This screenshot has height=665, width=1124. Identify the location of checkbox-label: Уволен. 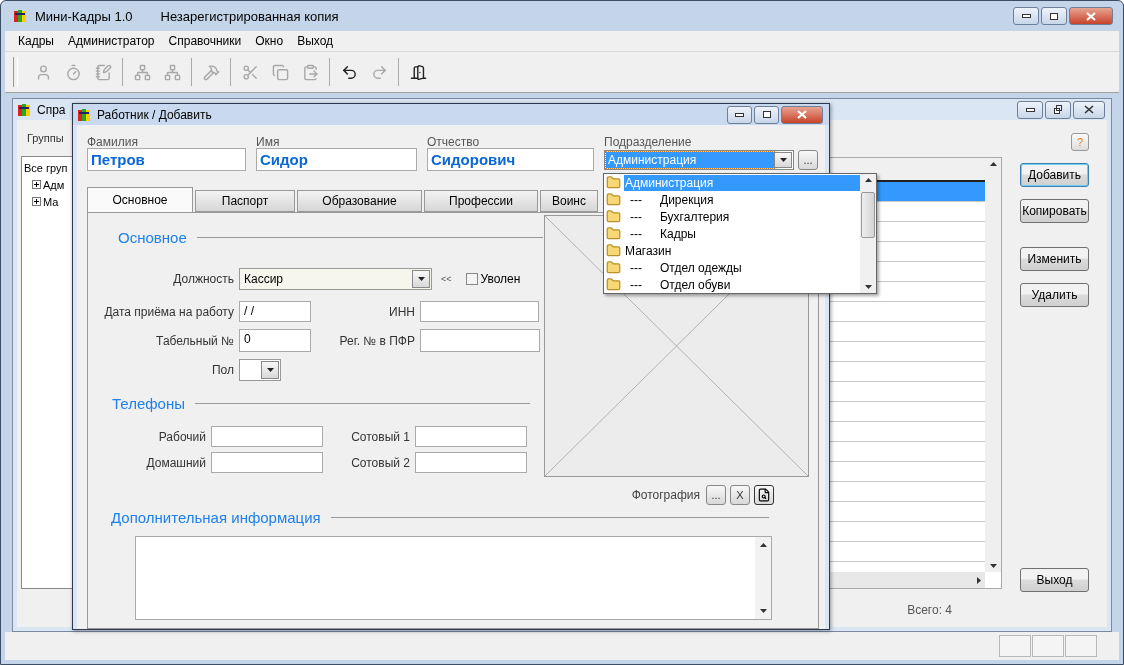
(500, 279).